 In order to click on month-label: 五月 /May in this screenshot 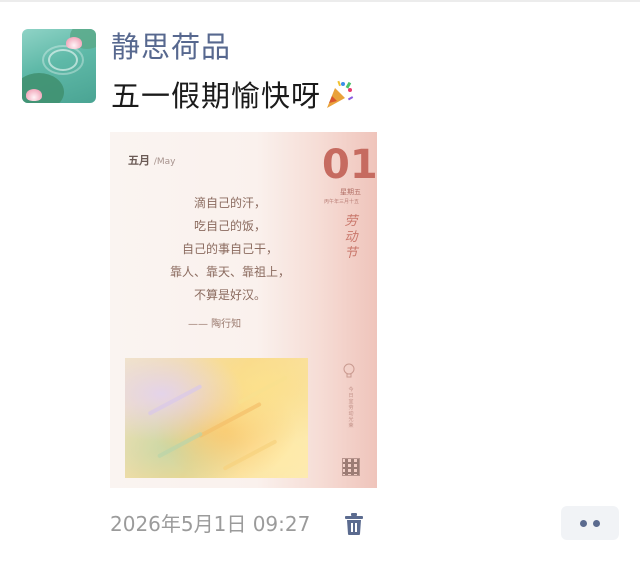, I will do `click(151, 160)`.